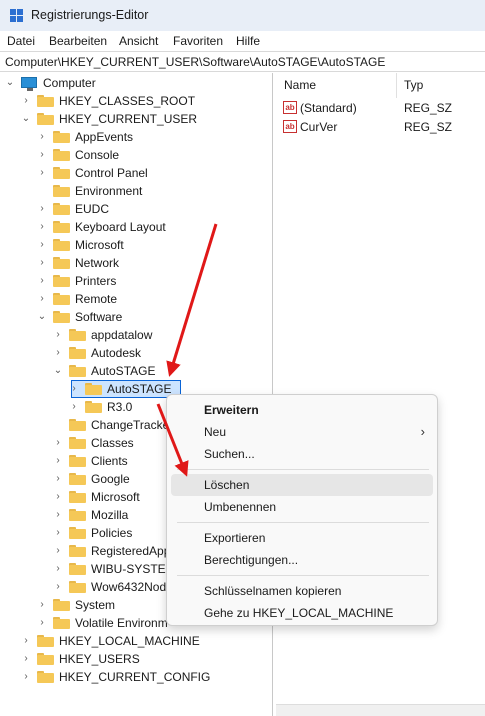  Describe the element at coordinates (248, 41) in the screenshot. I see `menu-help: Hilfe` at that location.